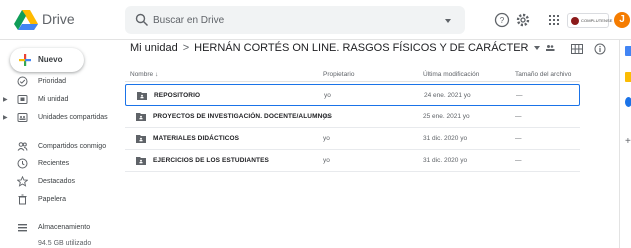 The image size is (631, 248). I want to click on breadcrumb-root: Mi unidad, so click(154, 48).